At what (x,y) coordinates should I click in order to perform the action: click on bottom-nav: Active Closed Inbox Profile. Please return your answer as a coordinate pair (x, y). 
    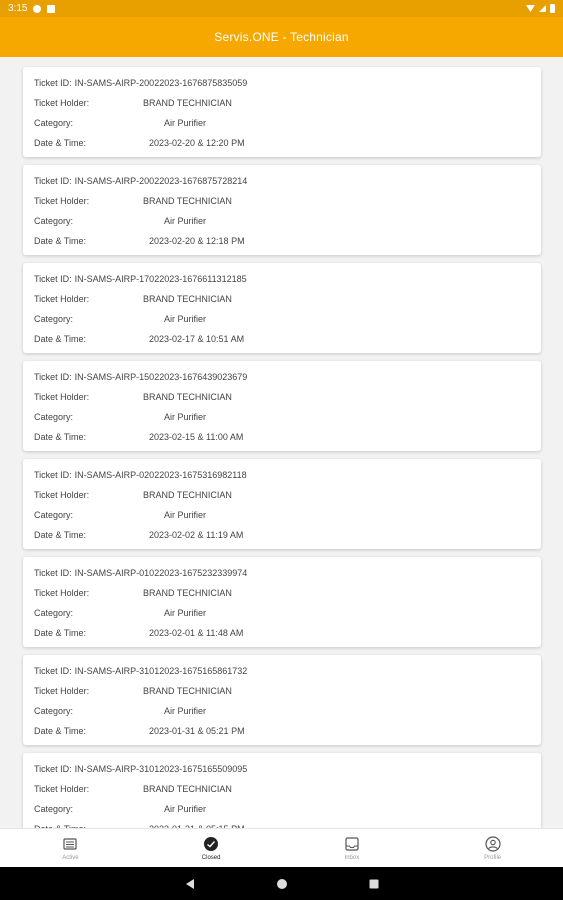
    Looking at the image, I should click on (281, 847).